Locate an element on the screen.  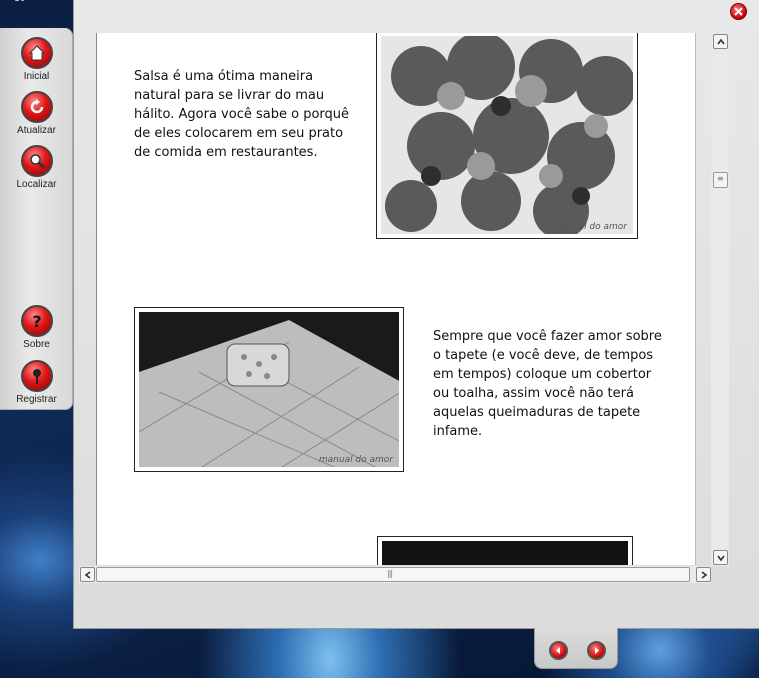
third-image is located at coordinates (505, 553).